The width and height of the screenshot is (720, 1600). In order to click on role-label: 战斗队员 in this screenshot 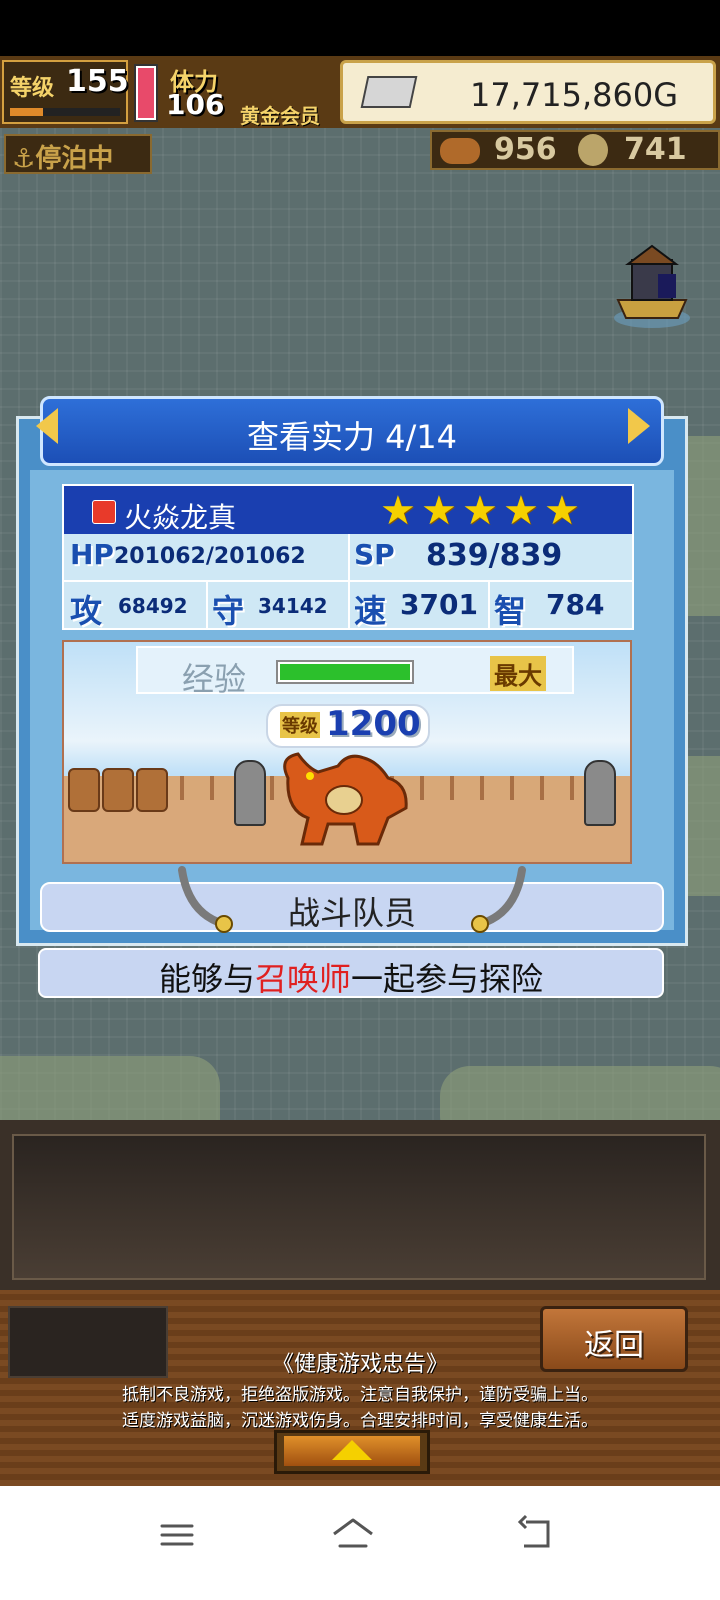, I will do `click(351, 913)`.